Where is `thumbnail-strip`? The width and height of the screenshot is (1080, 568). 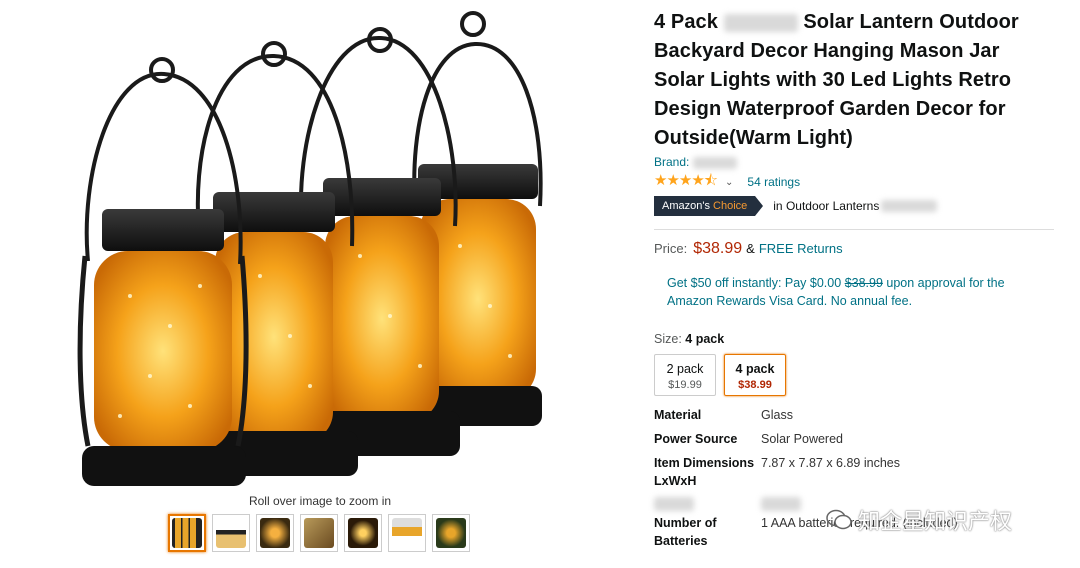 thumbnail-strip is located at coordinates (319, 533).